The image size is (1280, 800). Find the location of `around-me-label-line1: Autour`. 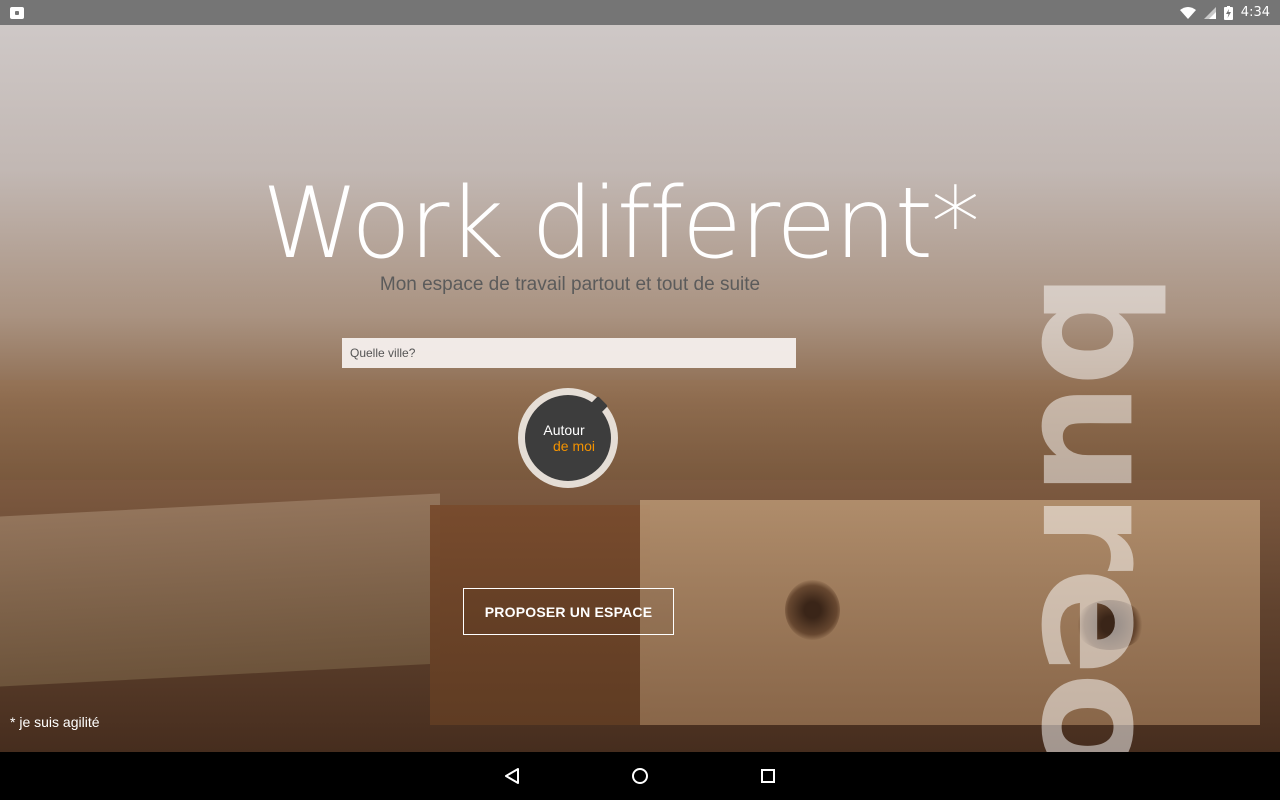

around-me-label-line1: Autour is located at coordinates (564, 430).